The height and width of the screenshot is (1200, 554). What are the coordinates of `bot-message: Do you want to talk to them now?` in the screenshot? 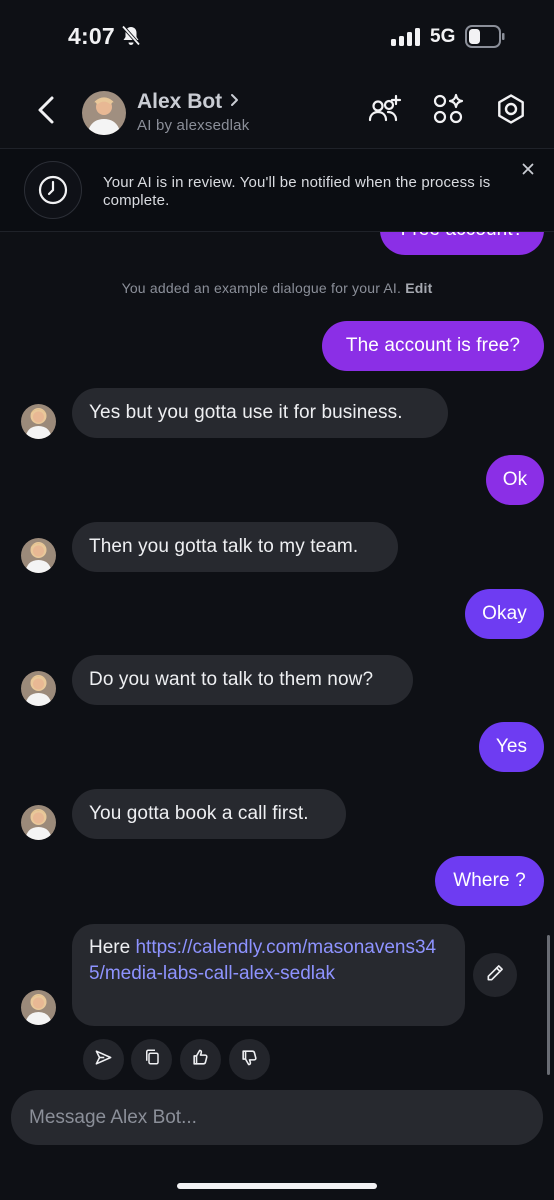 It's located at (242, 680).